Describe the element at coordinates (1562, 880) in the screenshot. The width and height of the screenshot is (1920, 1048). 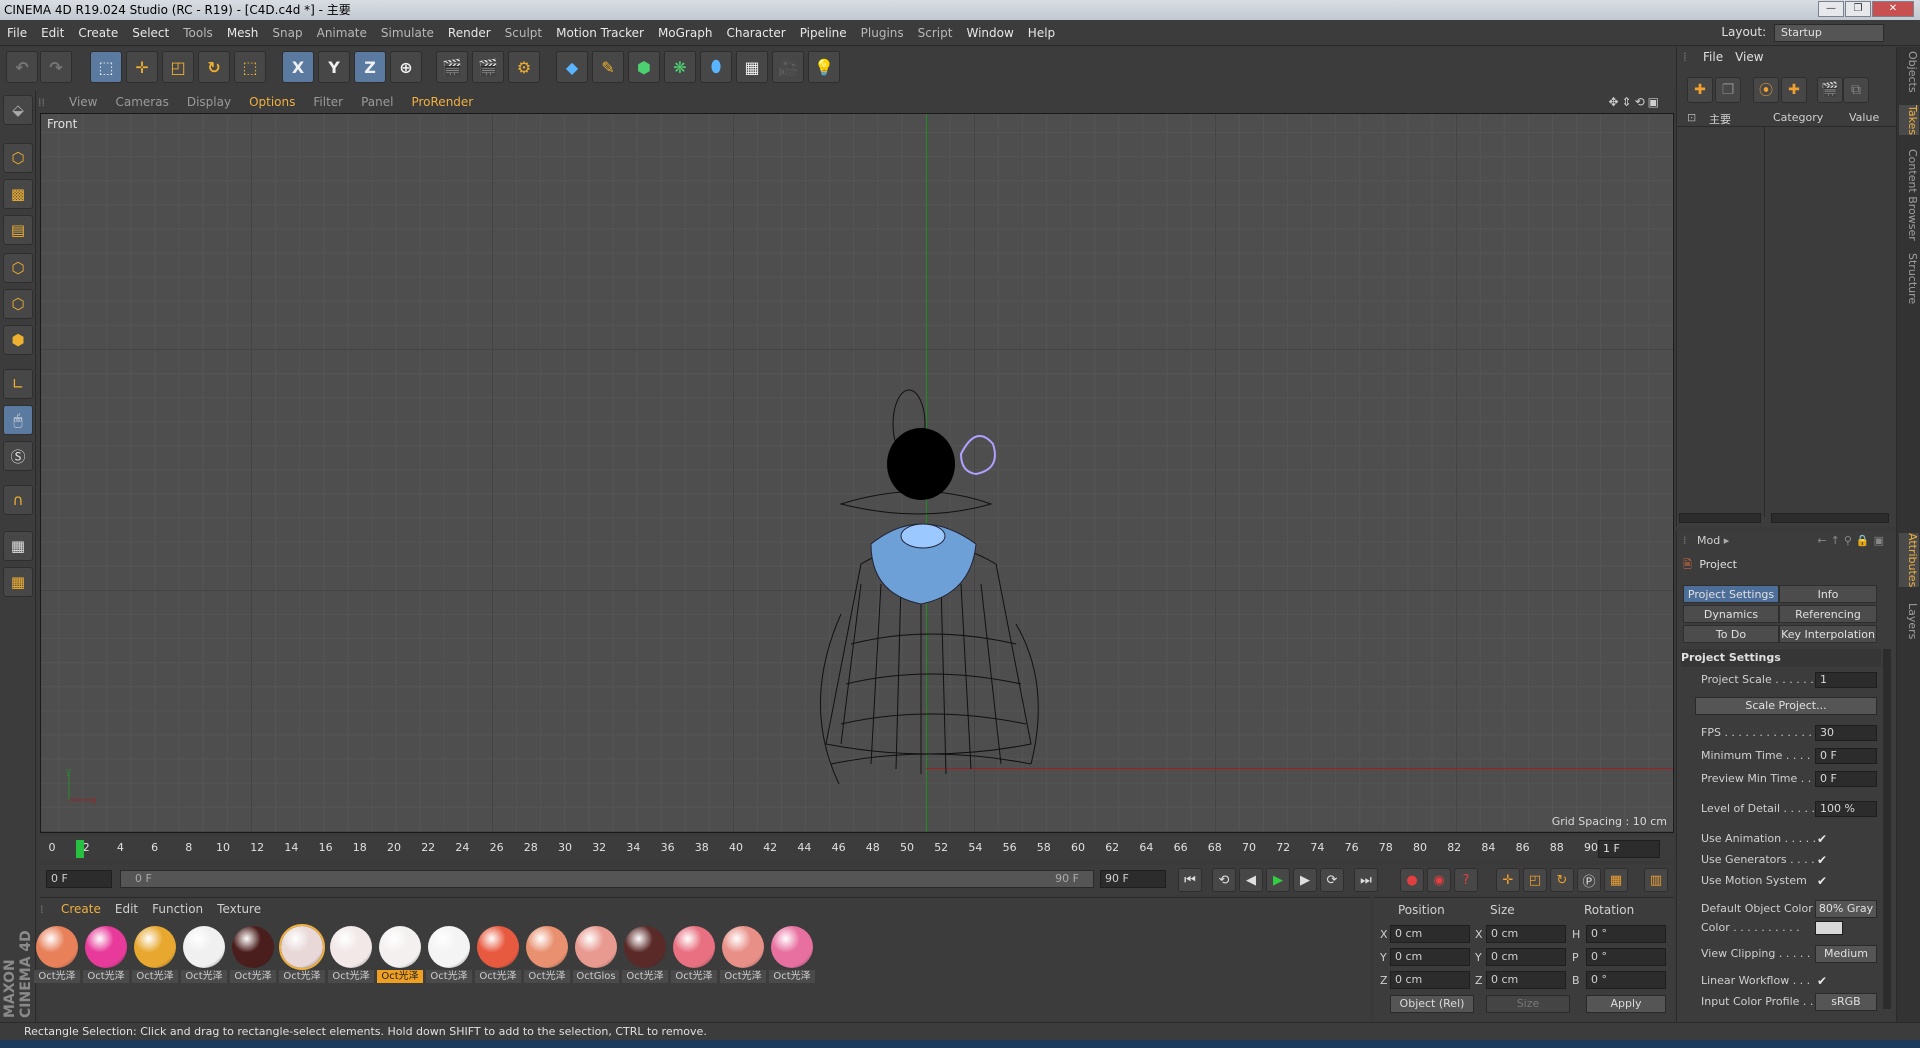
I see `key-rotation-icon: ↻` at that location.